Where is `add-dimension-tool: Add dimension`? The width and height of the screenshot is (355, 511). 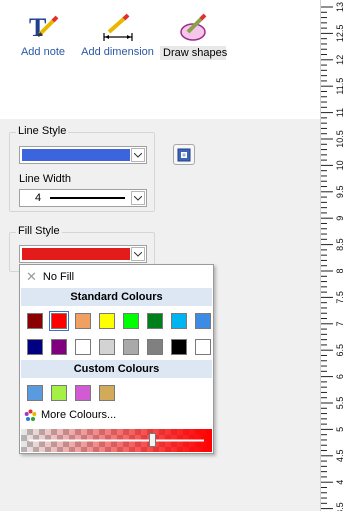
add-dimension-tool: Add dimension is located at coordinates (117, 39).